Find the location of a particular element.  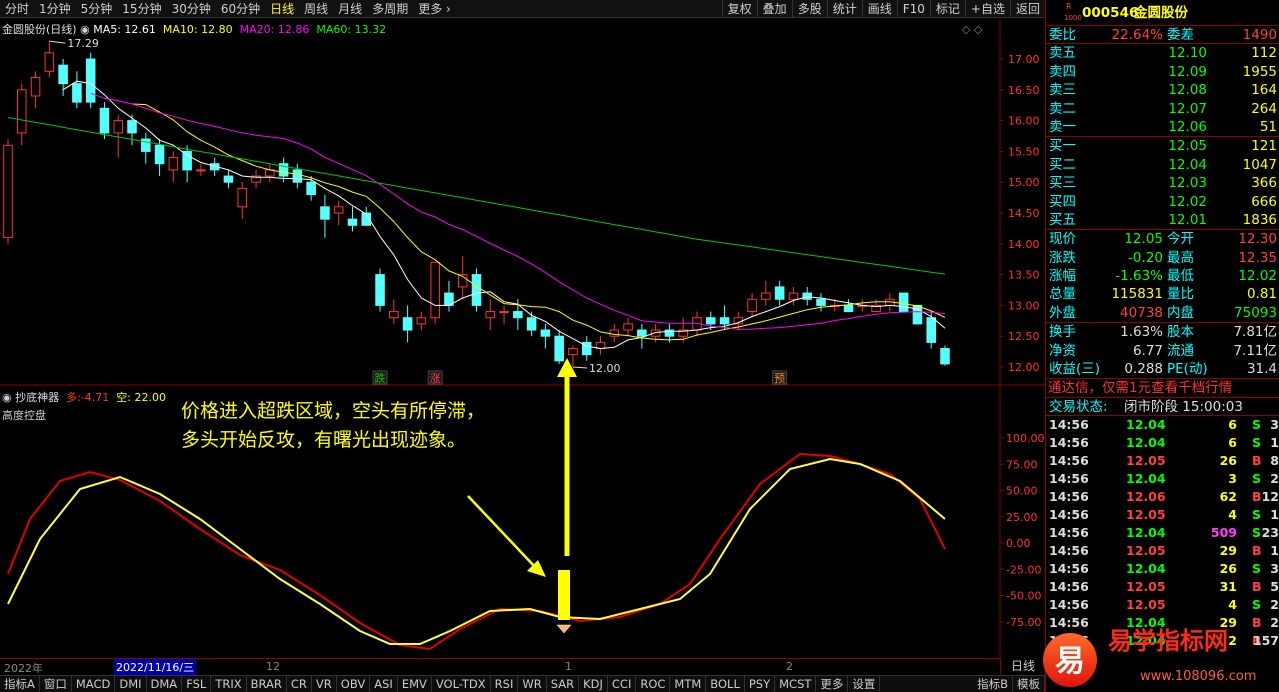

indicator-tab-6: TRIX is located at coordinates (229, 684).